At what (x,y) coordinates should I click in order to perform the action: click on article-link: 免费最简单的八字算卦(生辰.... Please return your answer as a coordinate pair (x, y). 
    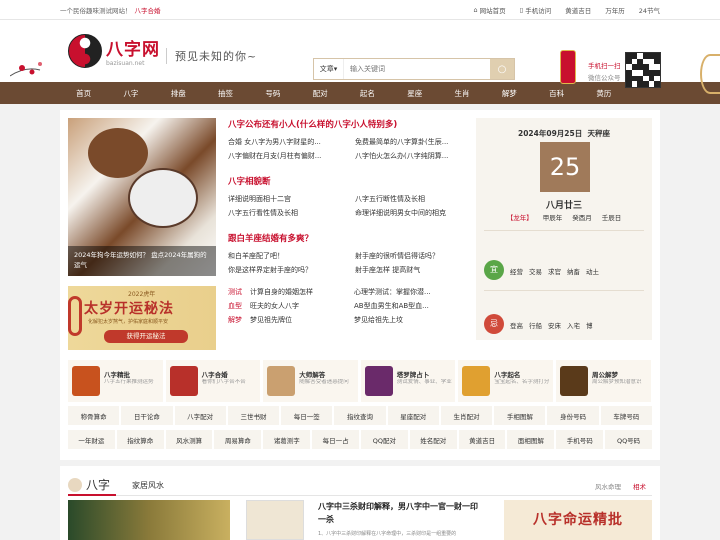
    Looking at the image, I should click on (410, 142).